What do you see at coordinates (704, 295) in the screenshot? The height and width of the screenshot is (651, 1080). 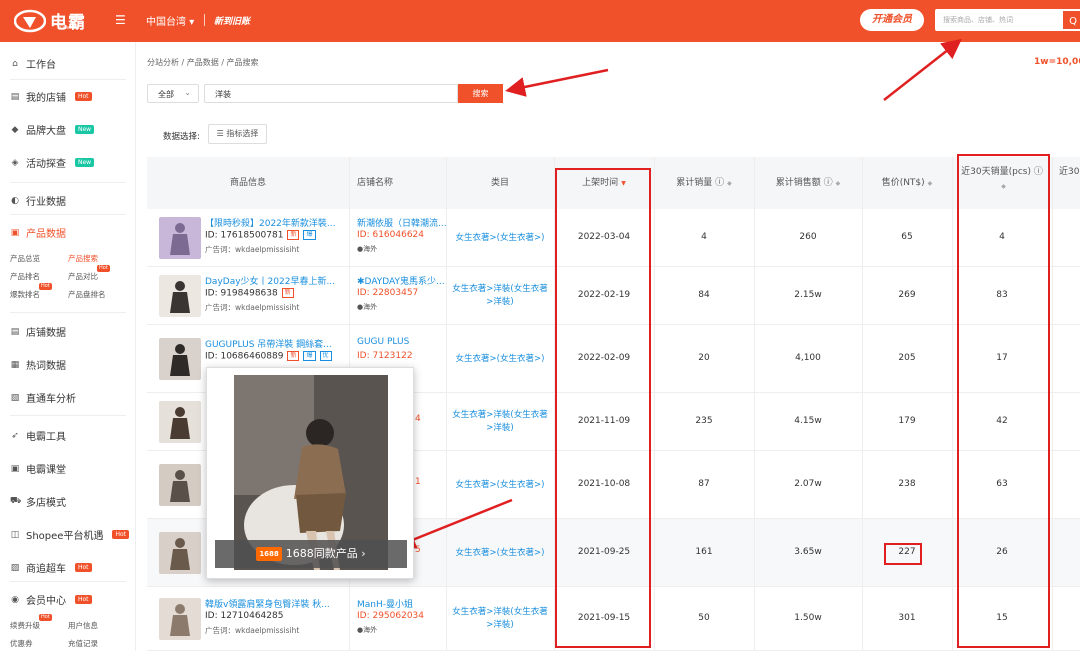 I see `total-sales: 84` at bounding box center [704, 295].